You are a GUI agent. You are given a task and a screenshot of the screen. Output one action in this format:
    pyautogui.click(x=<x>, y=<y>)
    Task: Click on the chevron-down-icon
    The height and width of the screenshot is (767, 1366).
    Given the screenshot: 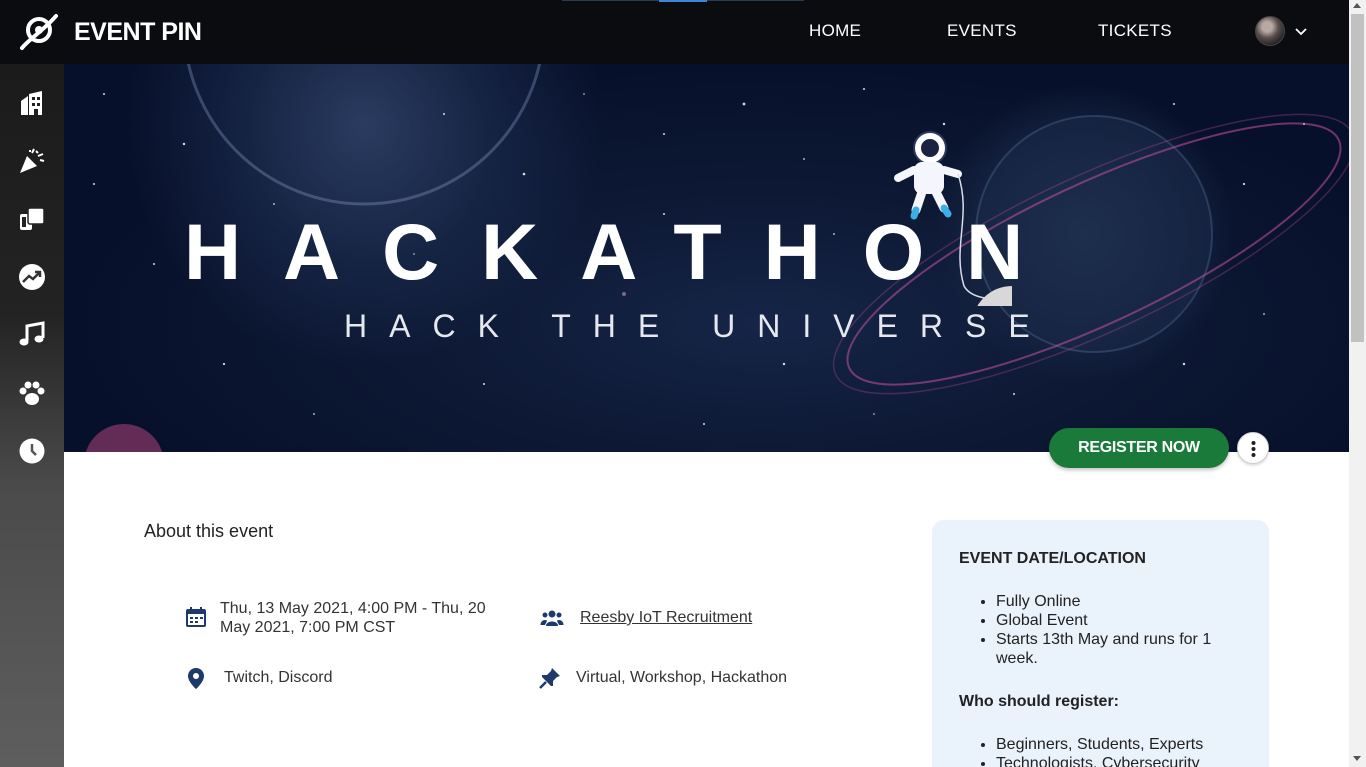 What is the action you would take?
    pyautogui.click(x=1301, y=32)
    